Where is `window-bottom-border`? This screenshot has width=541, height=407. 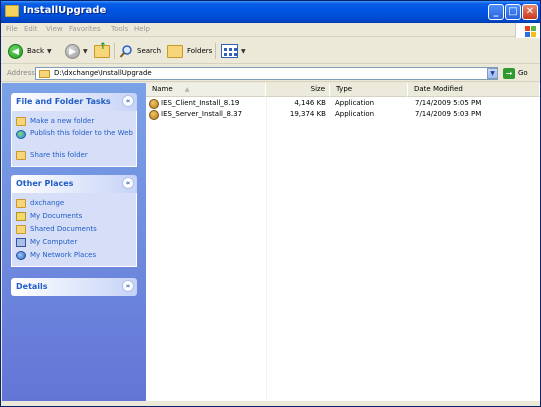
window-bottom-border is located at coordinates (270, 403).